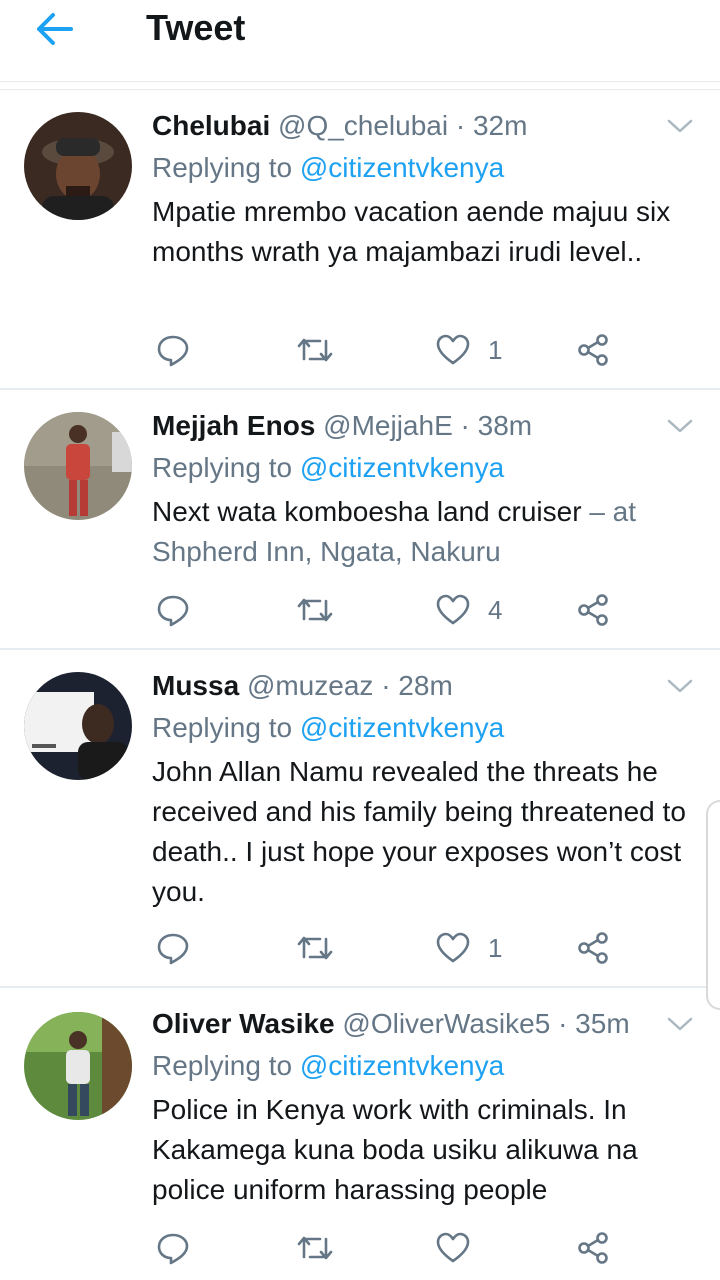  I want to click on header-divider, so click(360, 86).